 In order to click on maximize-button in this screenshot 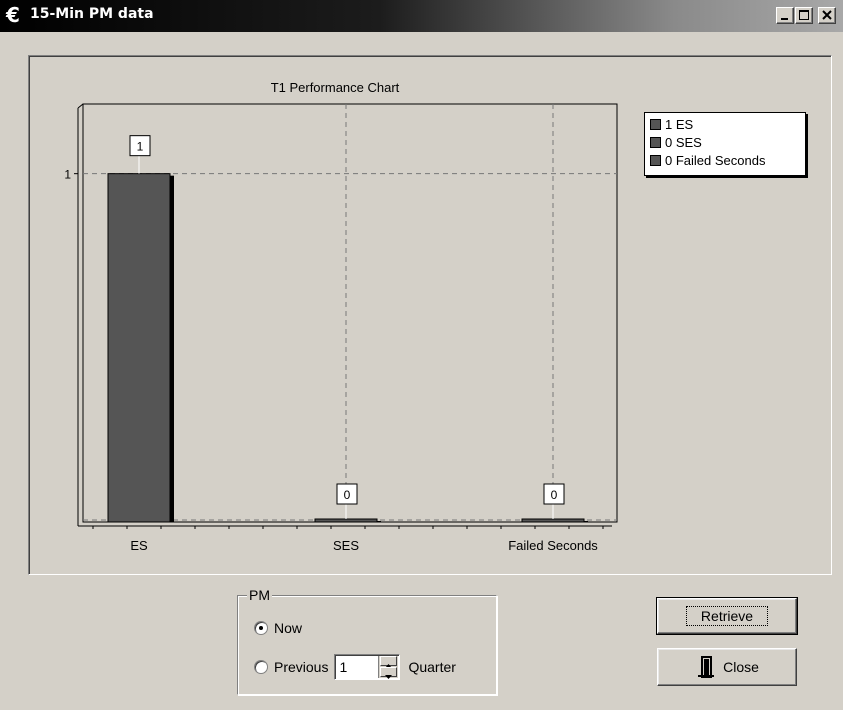, I will do `click(804, 15)`.